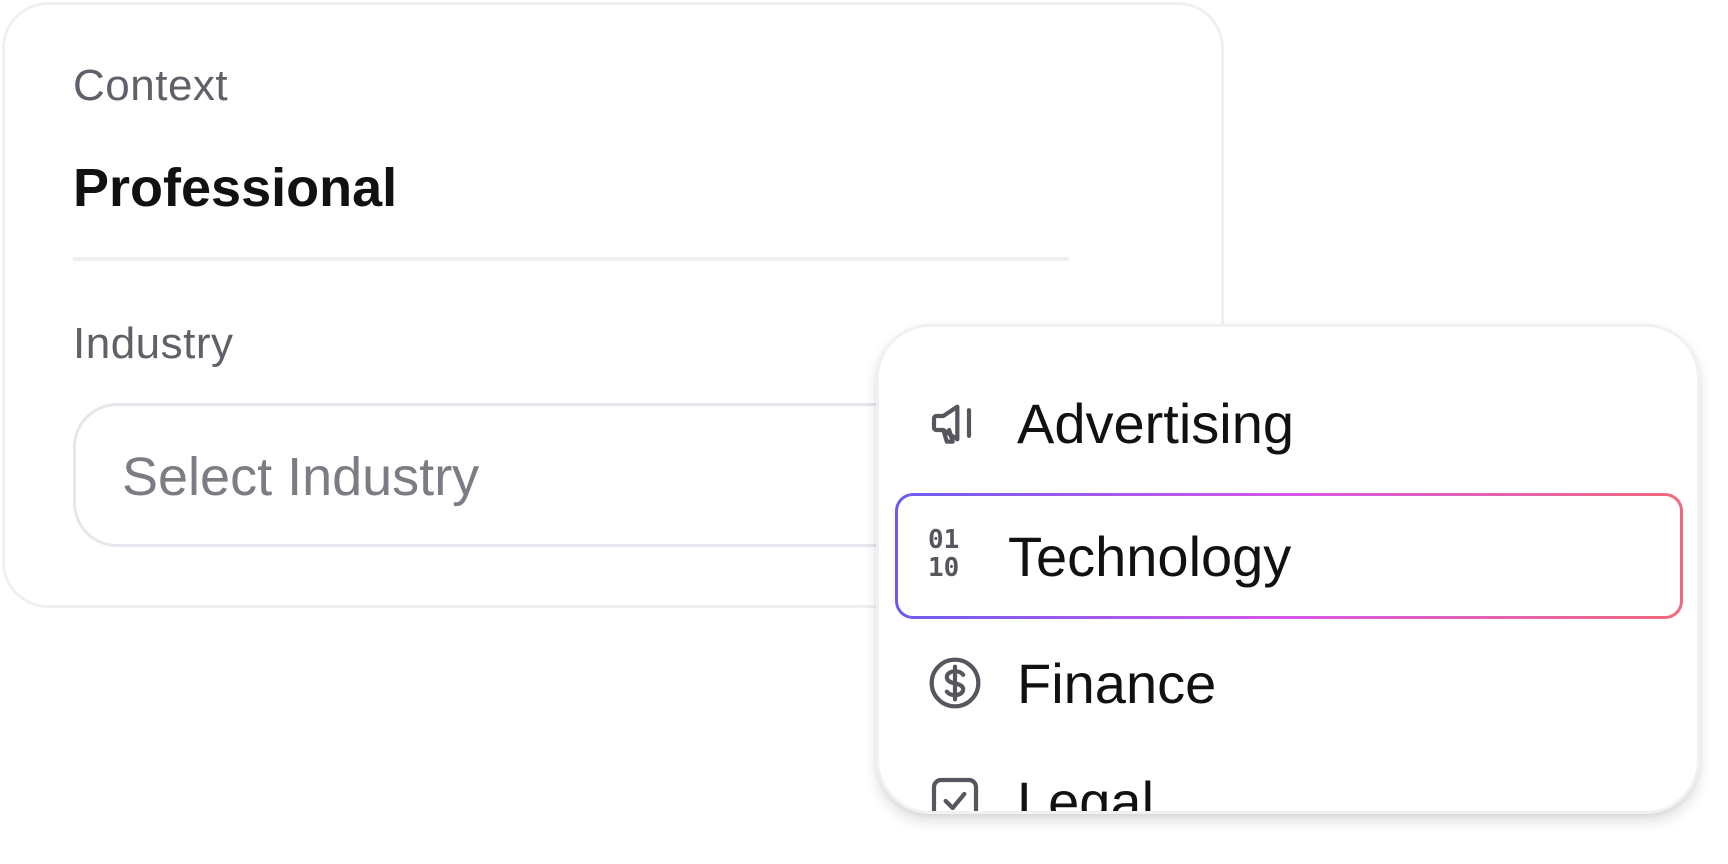  I want to click on option-finance: Finance, so click(1288, 683).